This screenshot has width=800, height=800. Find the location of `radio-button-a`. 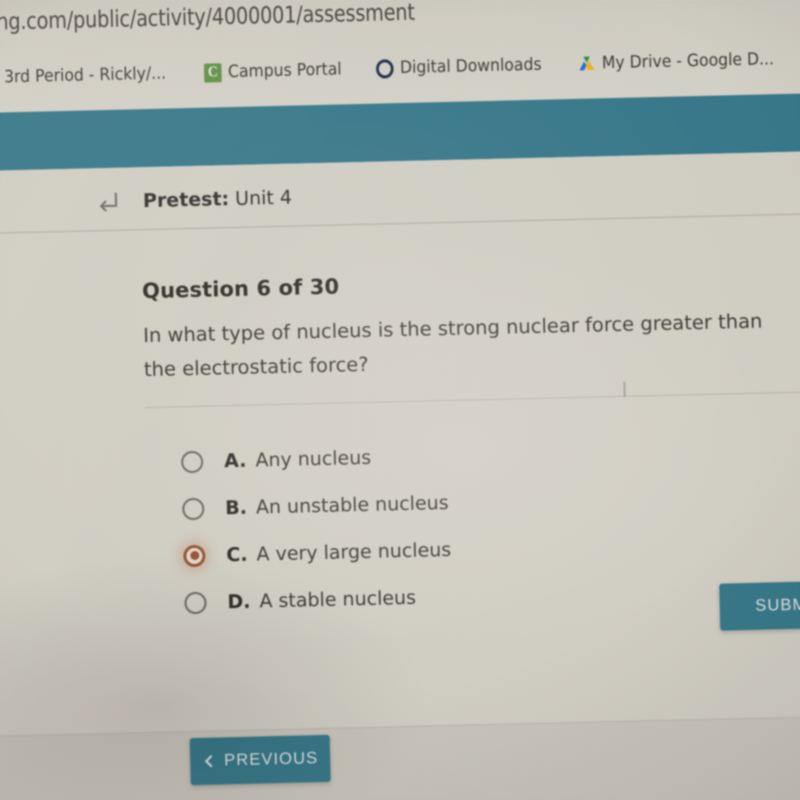

radio-button-a is located at coordinates (192, 461).